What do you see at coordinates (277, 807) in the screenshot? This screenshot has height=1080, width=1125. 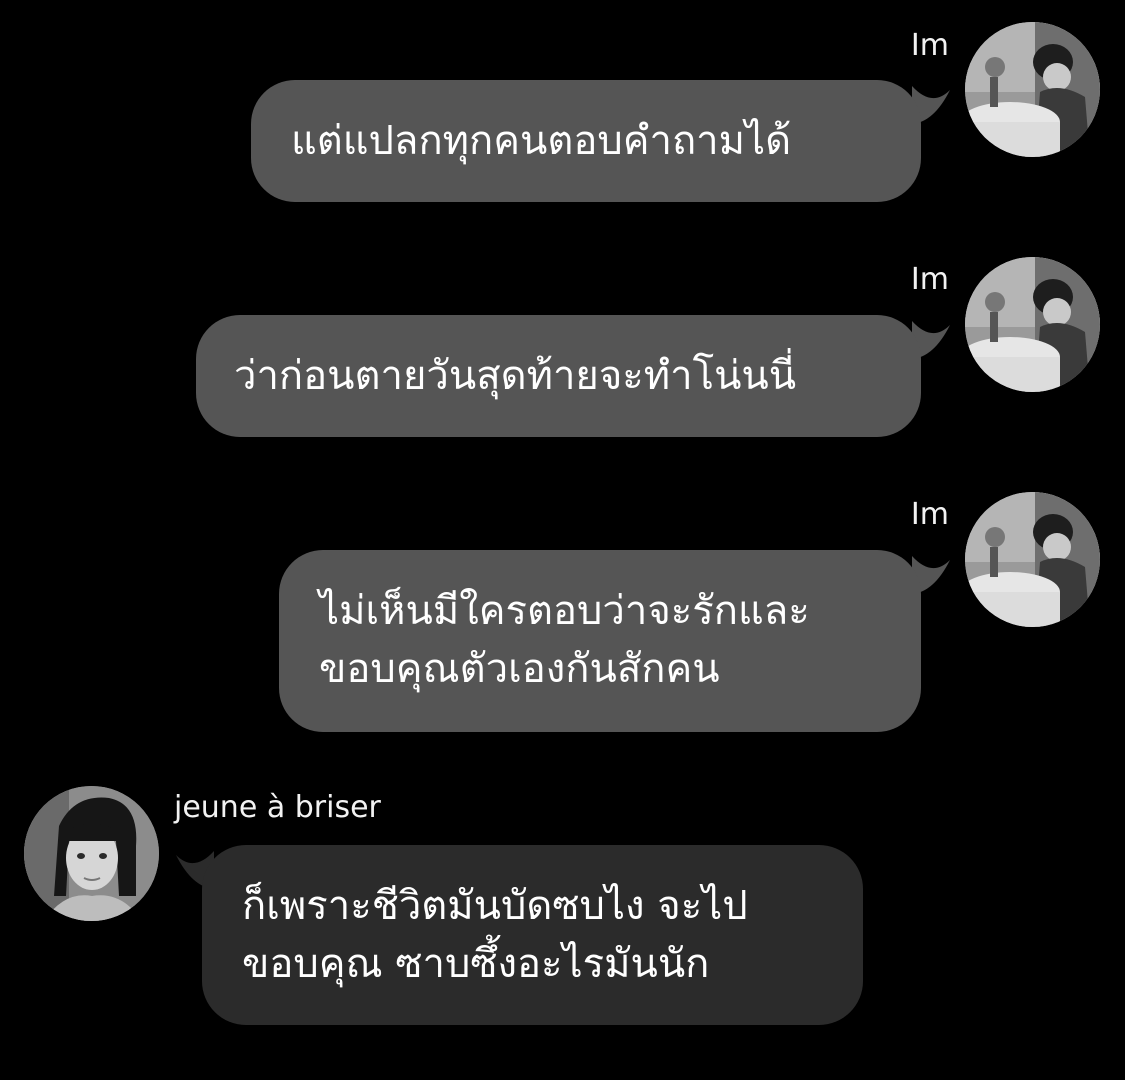 I see `sender-name: jeune à briser` at bounding box center [277, 807].